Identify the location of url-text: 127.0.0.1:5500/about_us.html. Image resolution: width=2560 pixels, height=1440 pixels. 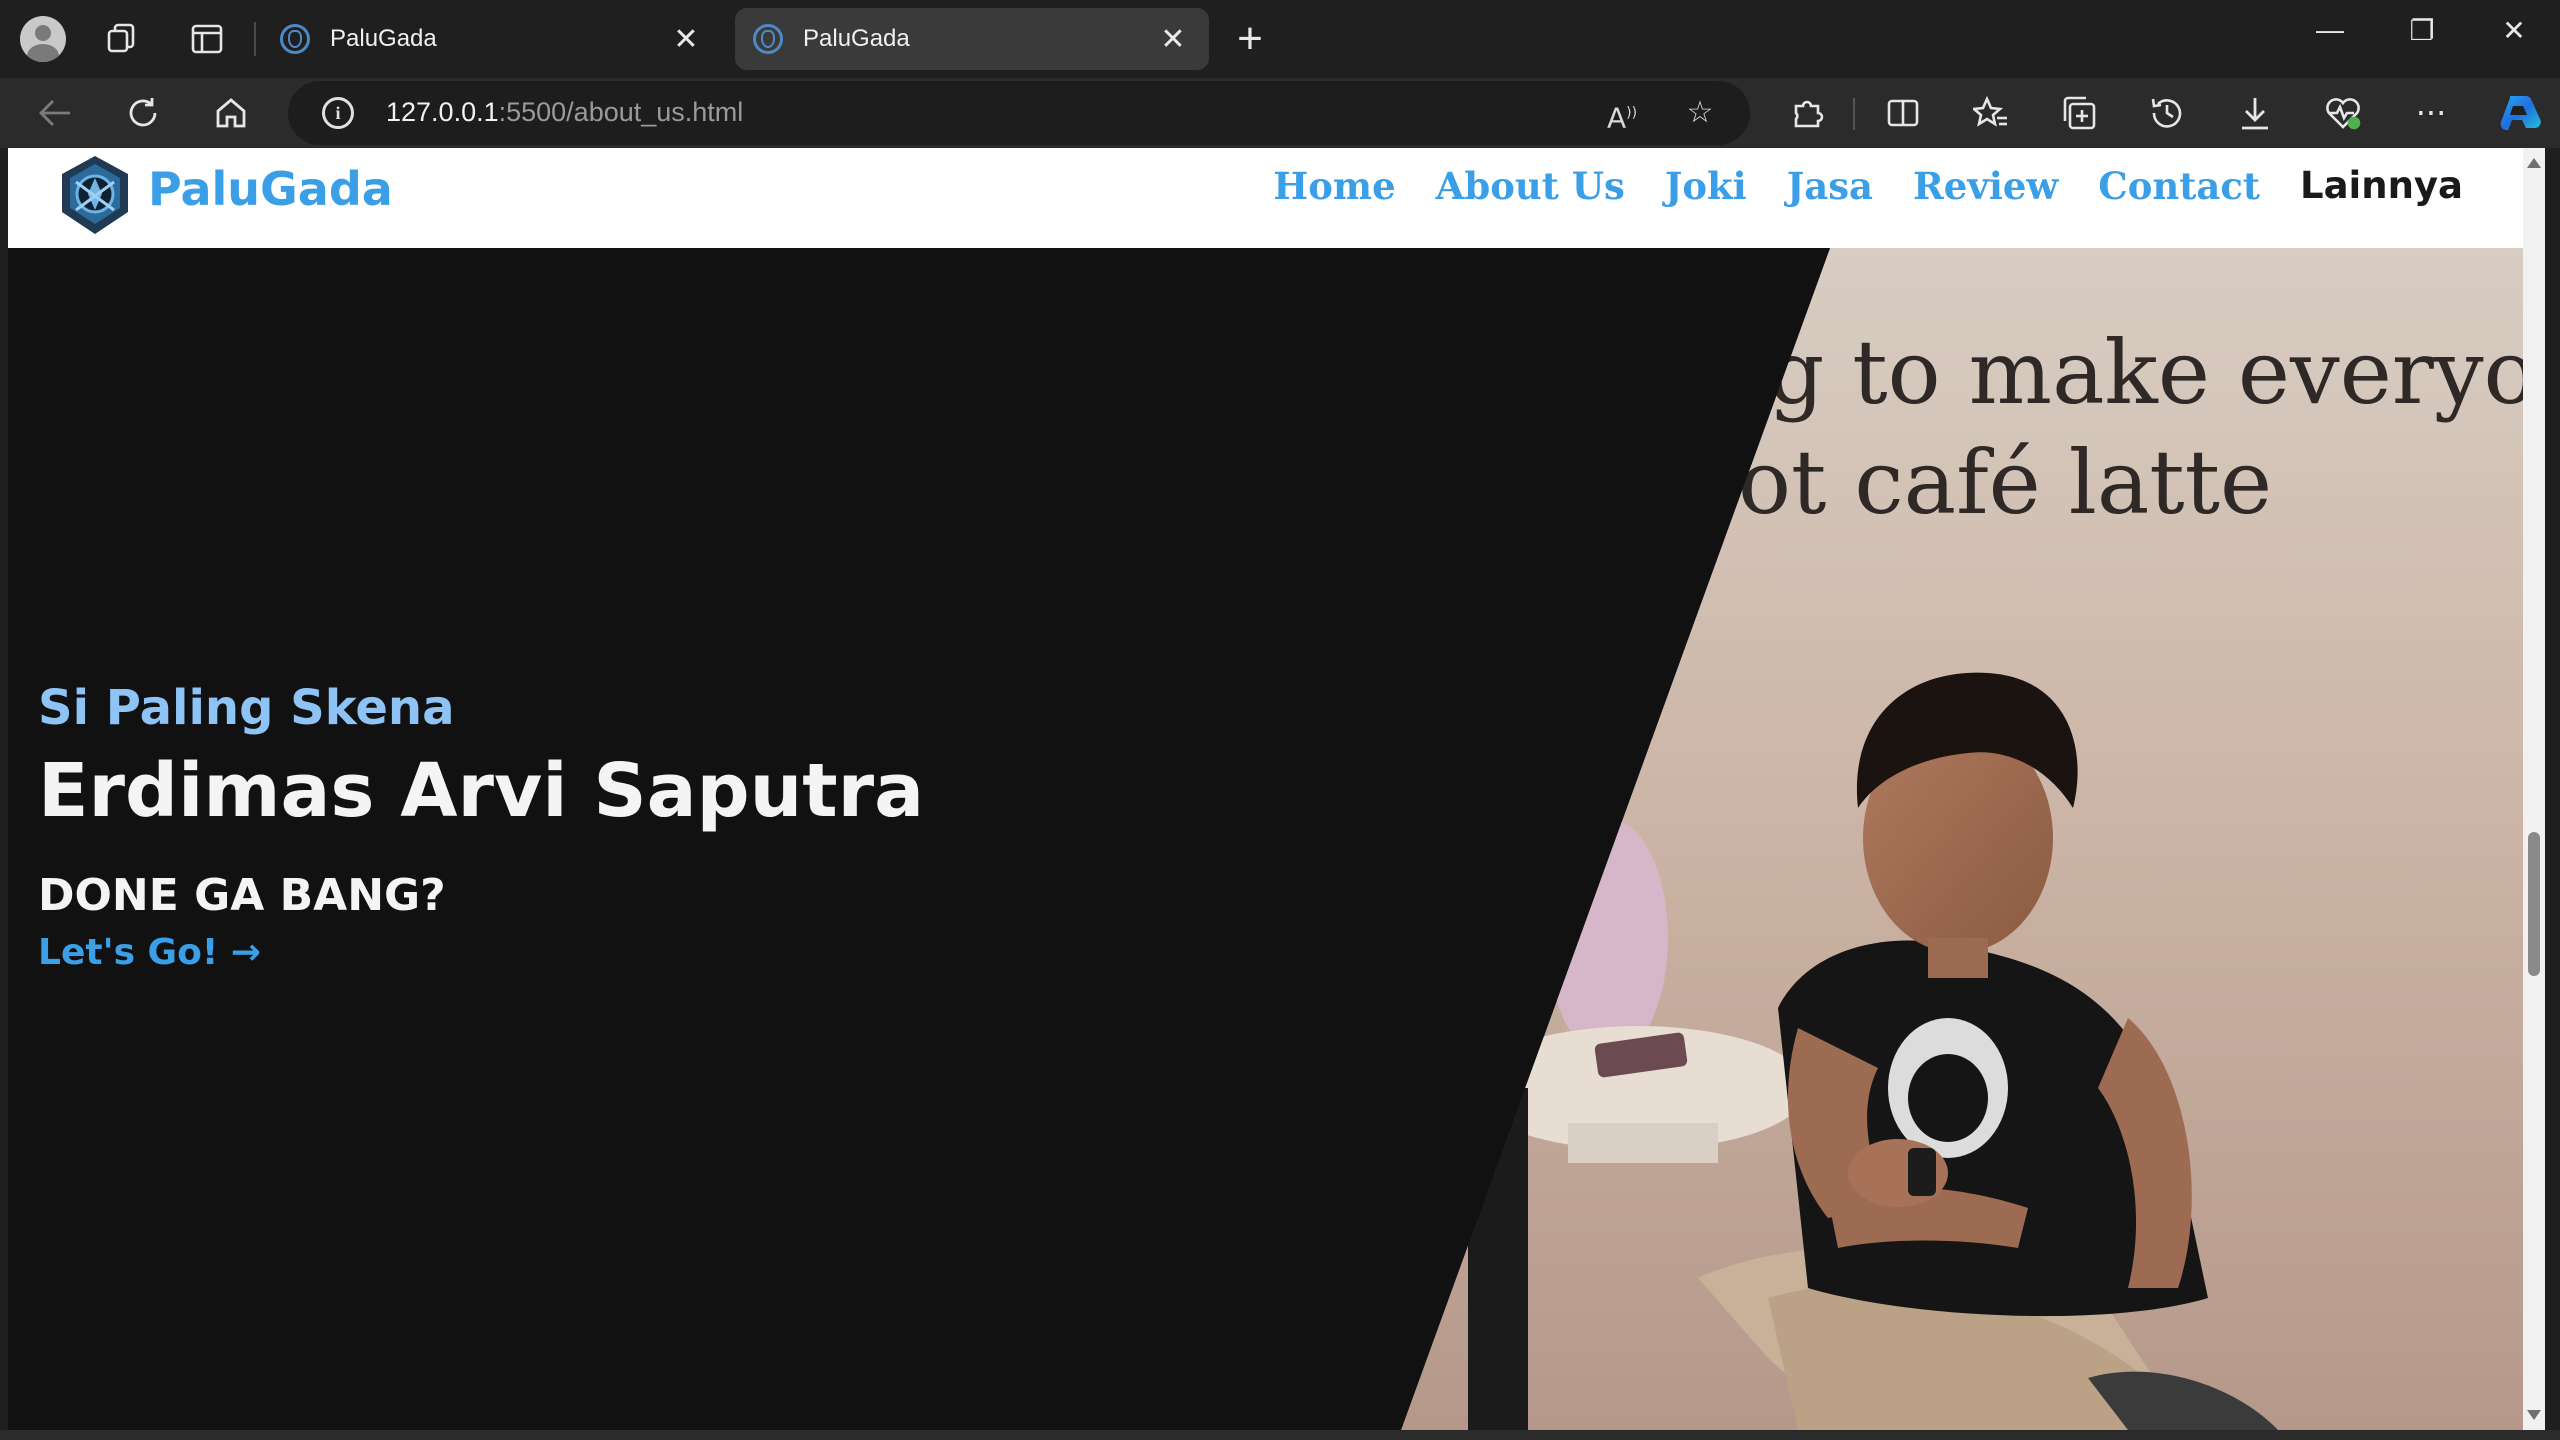
(564, 112).